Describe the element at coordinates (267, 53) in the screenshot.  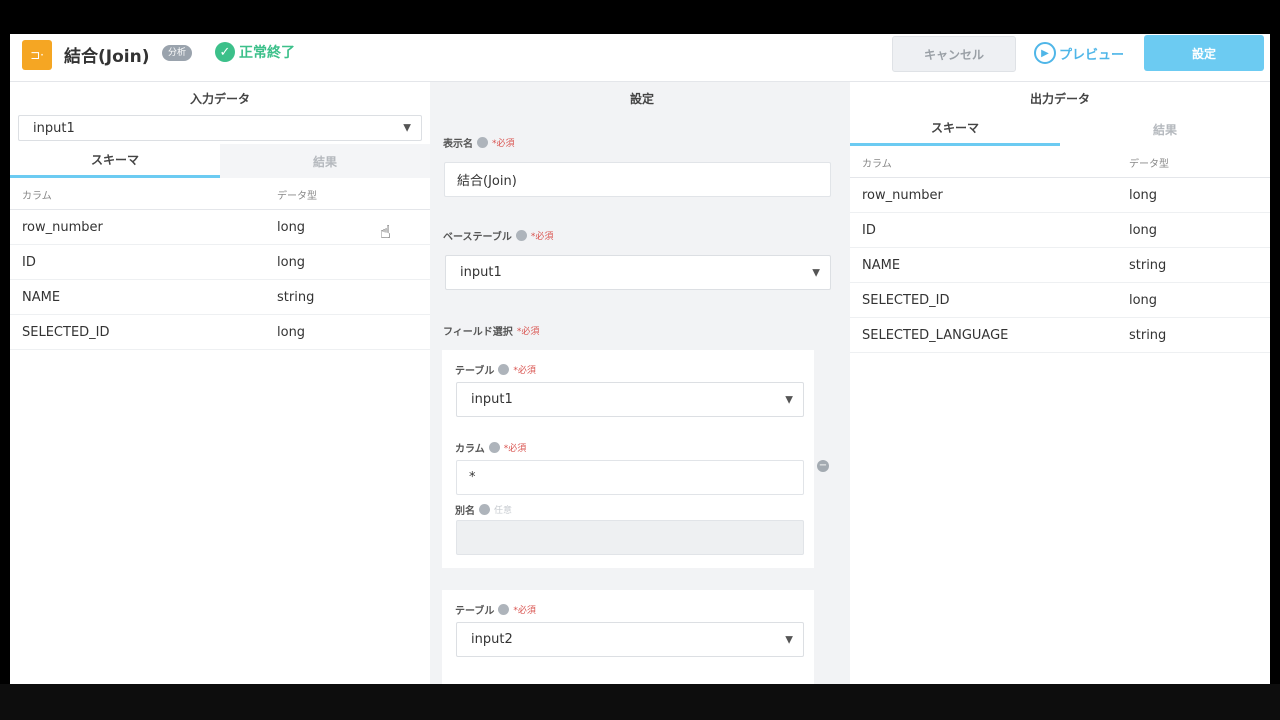
I see `status-text: 正常終了` at that location.